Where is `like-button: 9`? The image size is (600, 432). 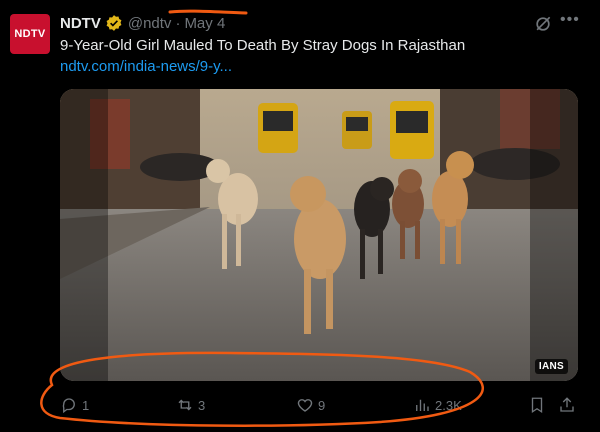 like-button: 9 is located at coordinates (310, 405).